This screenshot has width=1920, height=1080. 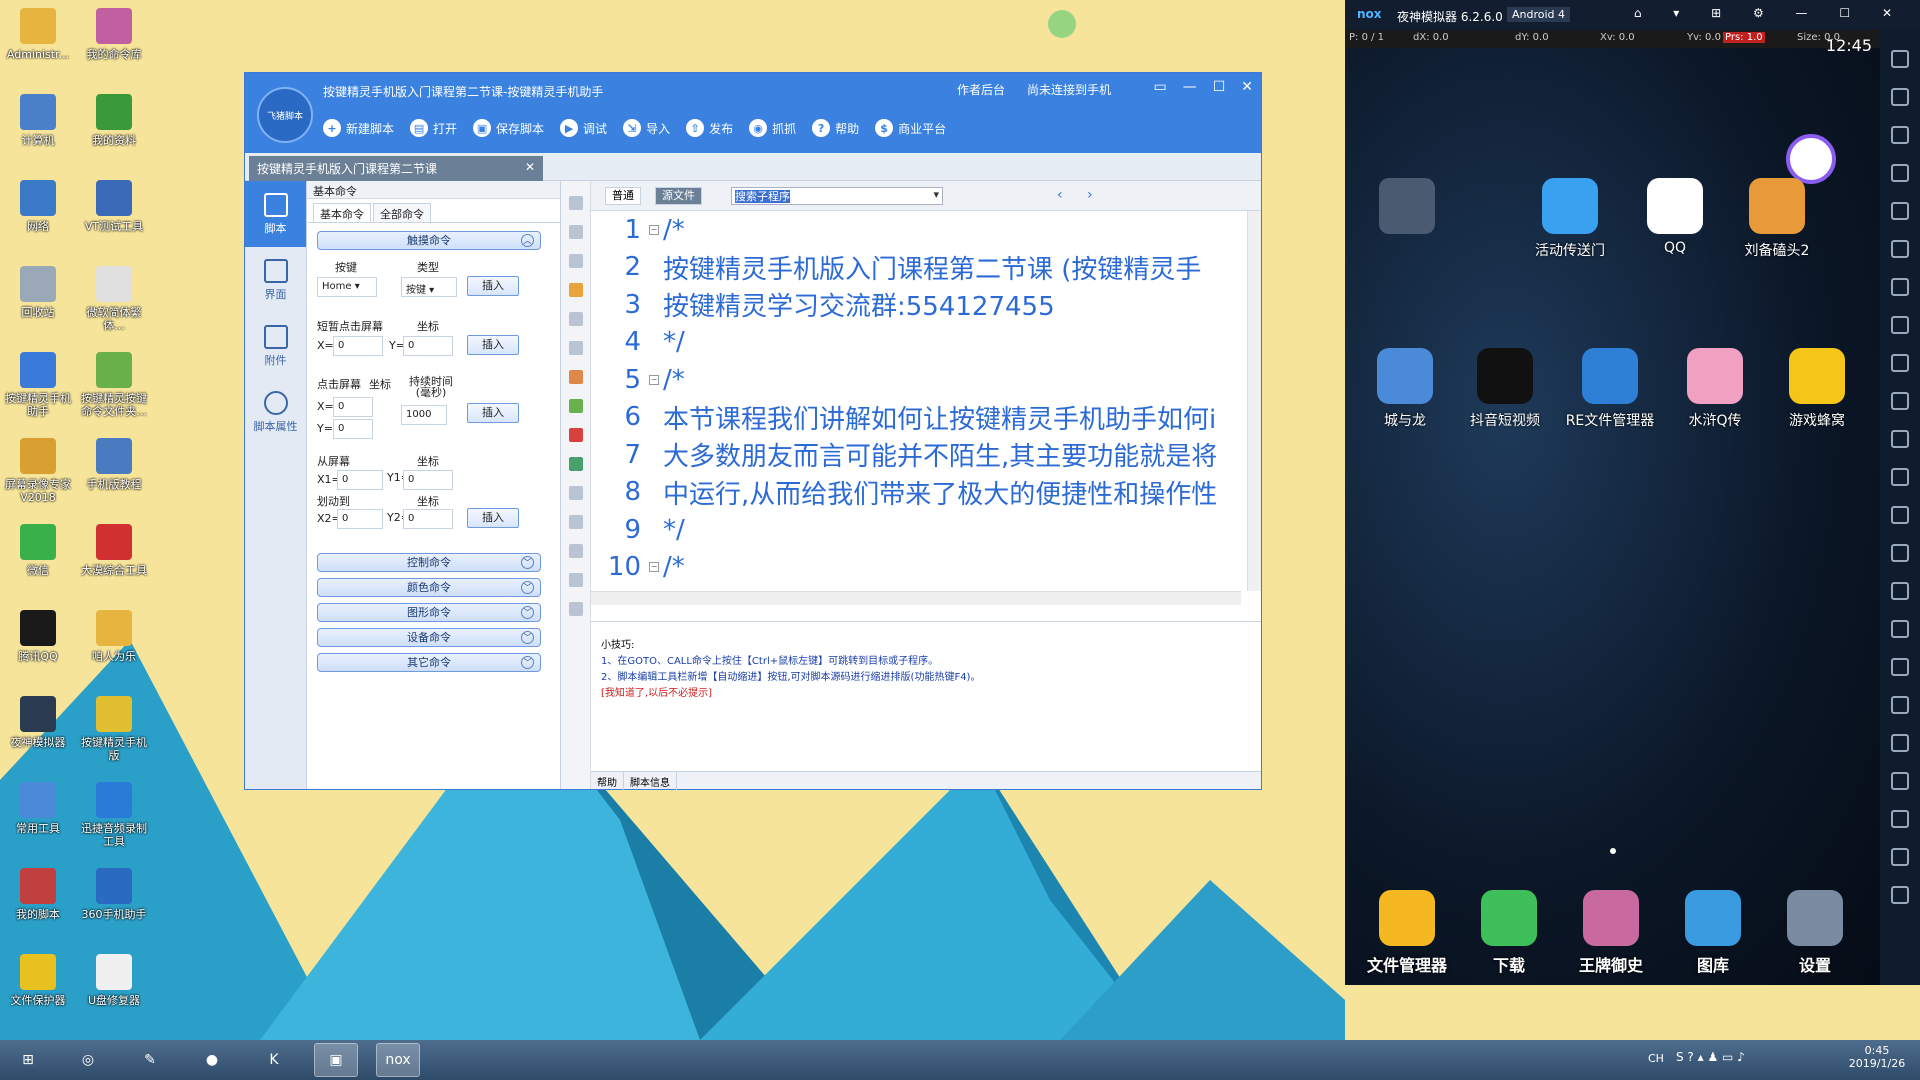 I want to click on expand-icon, so click(x=1900, y=553).